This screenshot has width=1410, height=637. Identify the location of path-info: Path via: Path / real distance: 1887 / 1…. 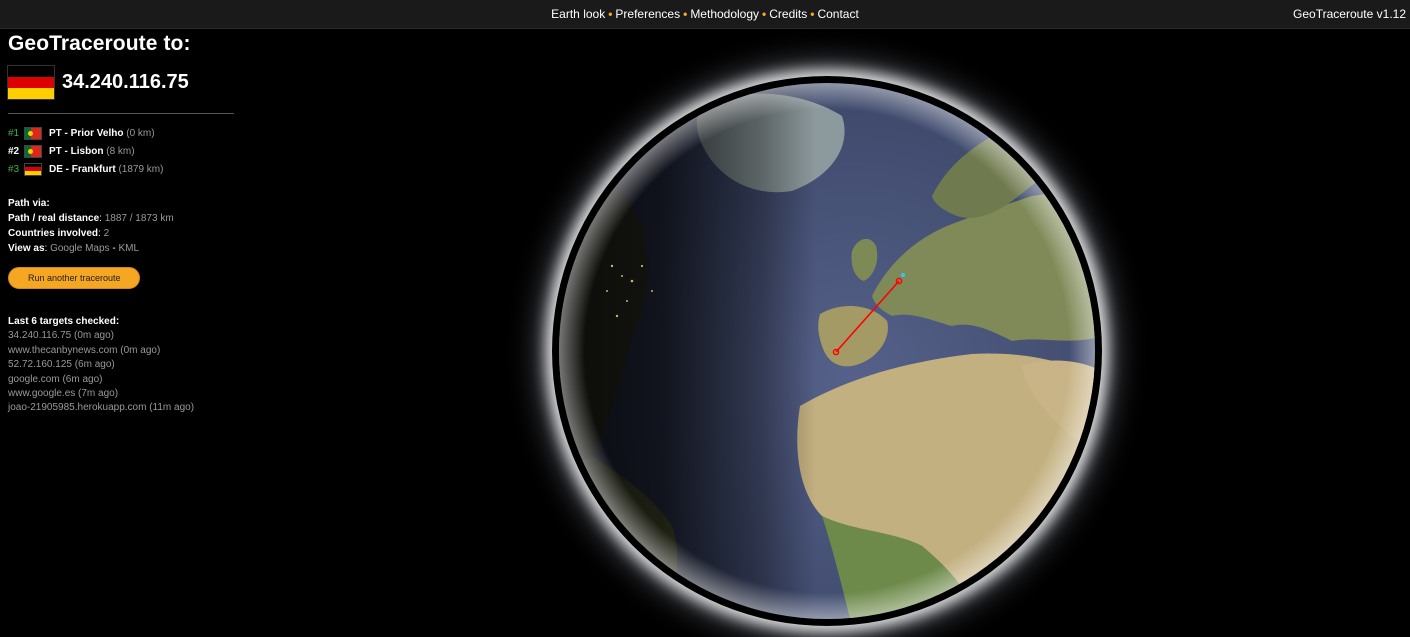
(91, 226).